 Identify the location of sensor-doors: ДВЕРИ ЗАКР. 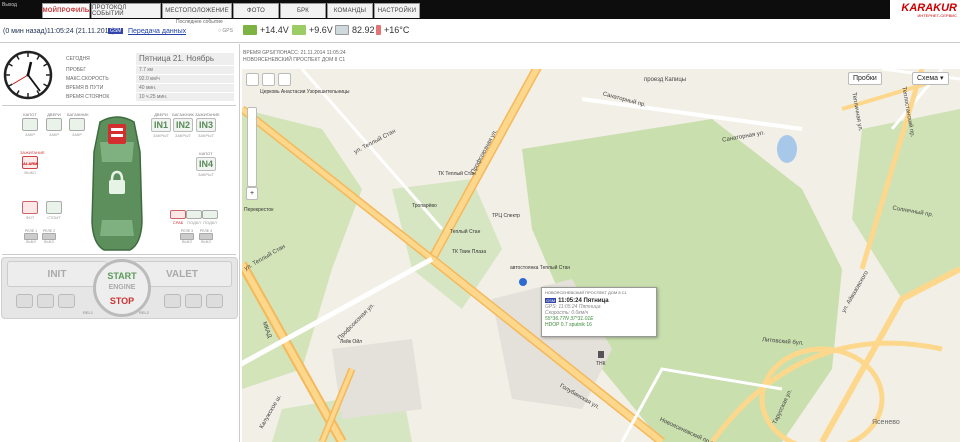
(54, 124).